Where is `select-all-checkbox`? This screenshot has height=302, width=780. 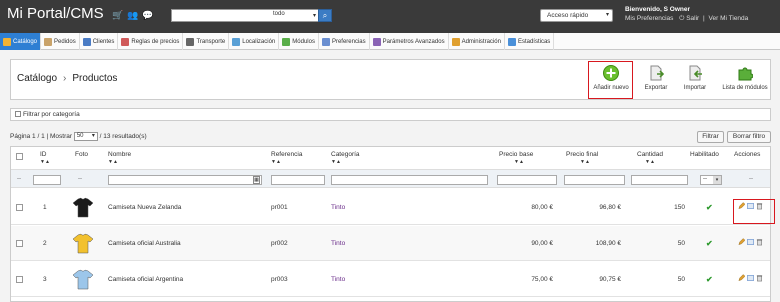 select-all-checkbox is located at coordinates (19, 156).